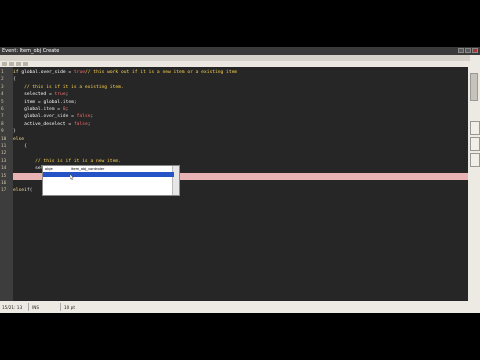 The width and height of the screenshot is (480, 360). What do you see at coordinates (2, 87) in the screenshot?
I see `line-number: 3` at bounding box center [2, 87].